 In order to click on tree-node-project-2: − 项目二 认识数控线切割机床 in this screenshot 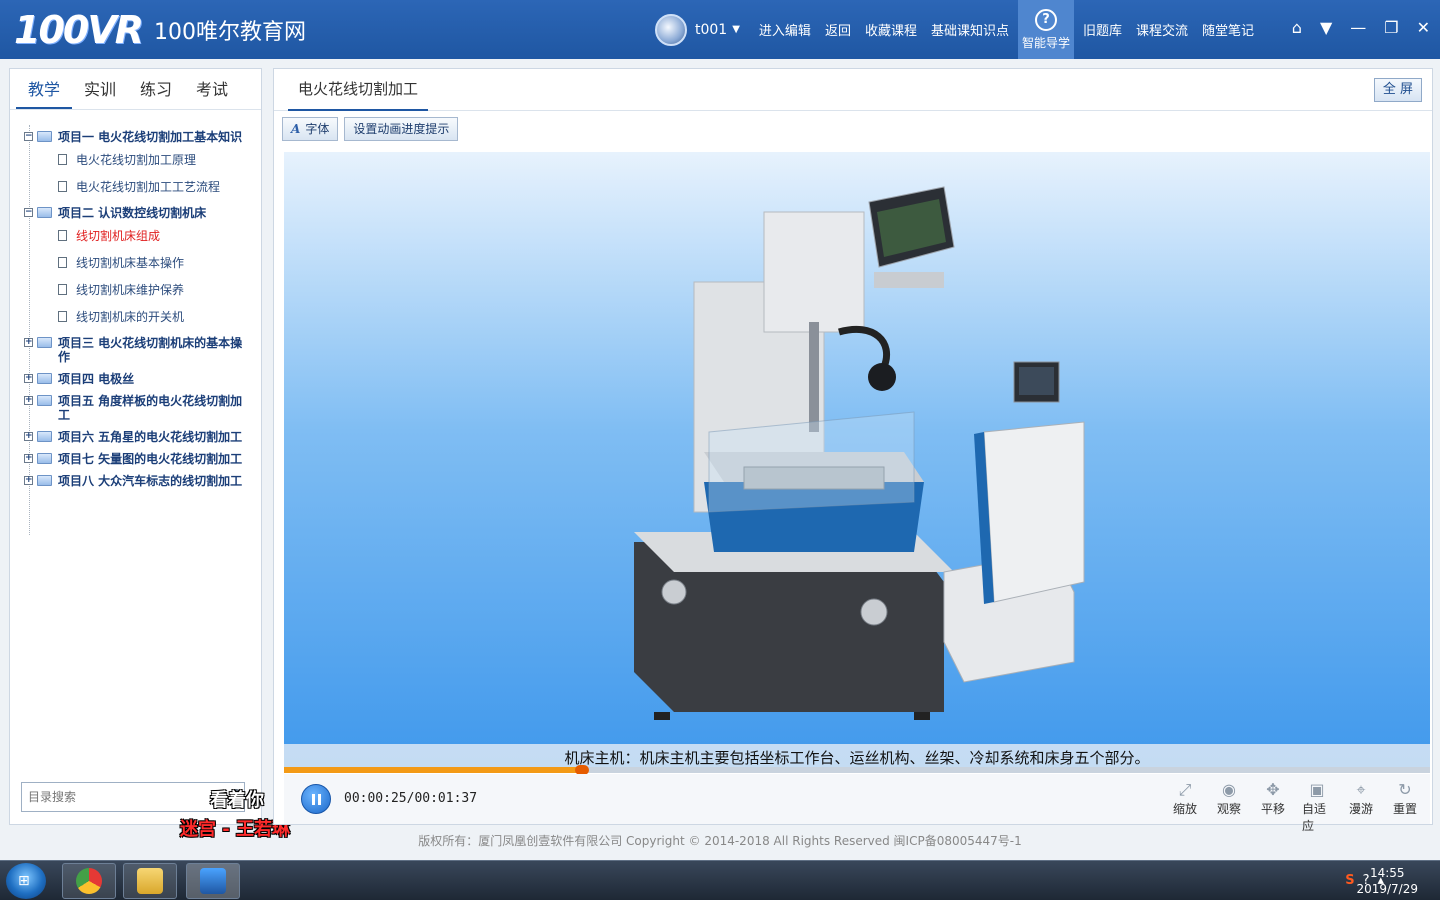, I will do `click(142, 213)`.